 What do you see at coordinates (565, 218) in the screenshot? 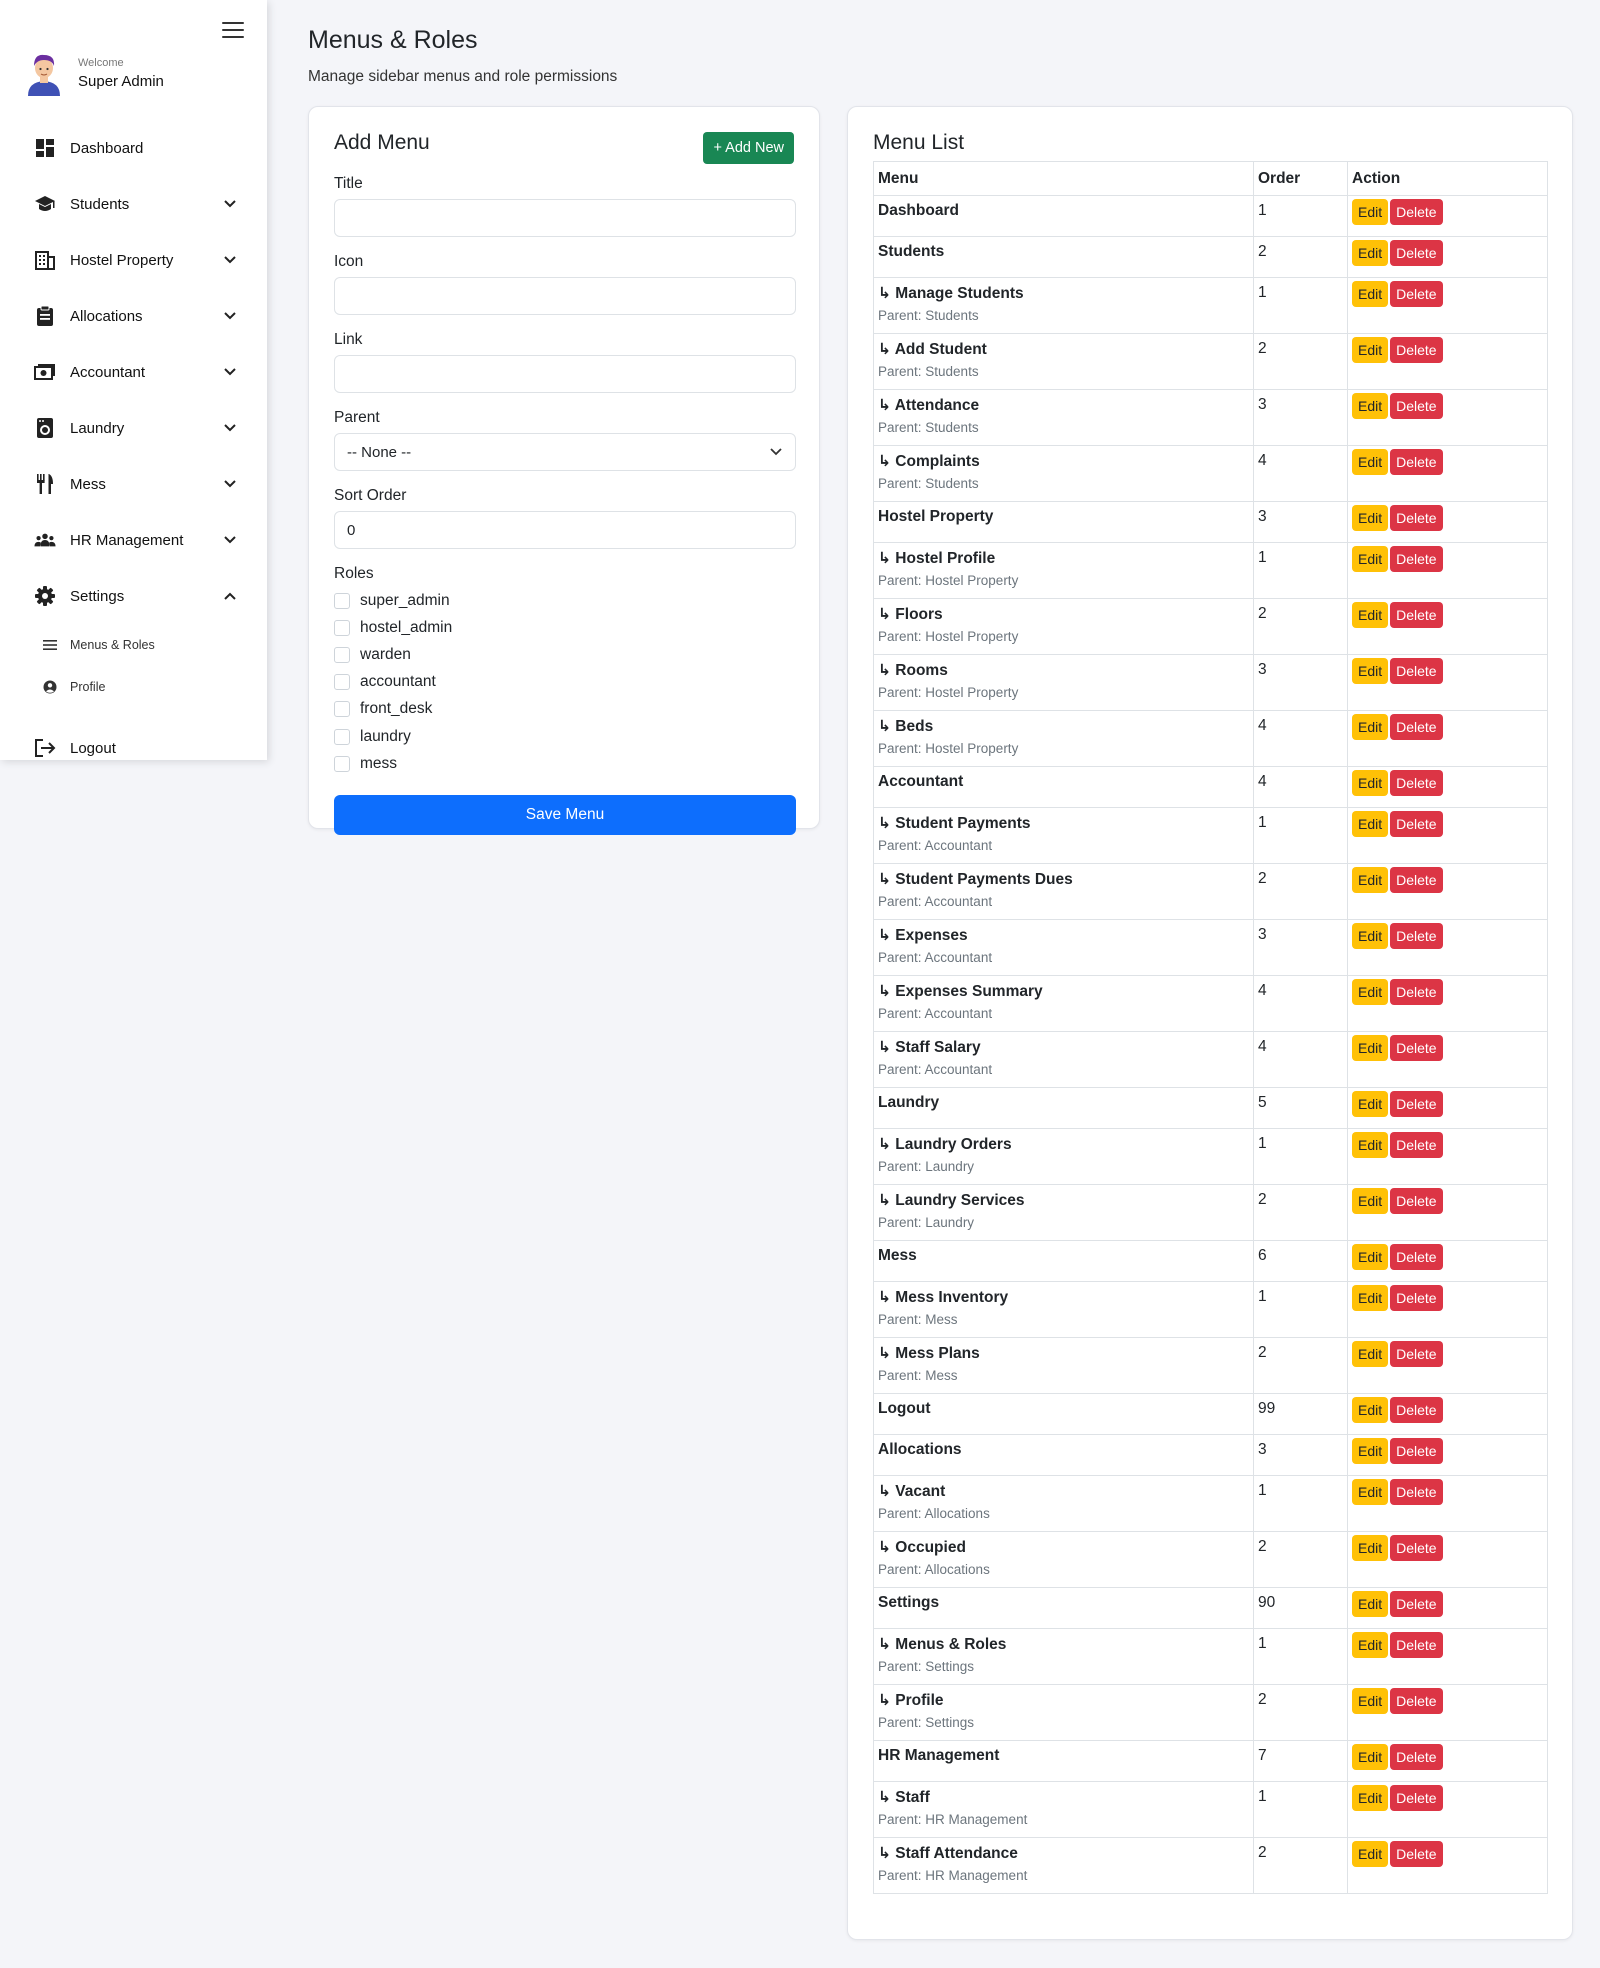
I see `title-input` at bounding box center [565, 218].